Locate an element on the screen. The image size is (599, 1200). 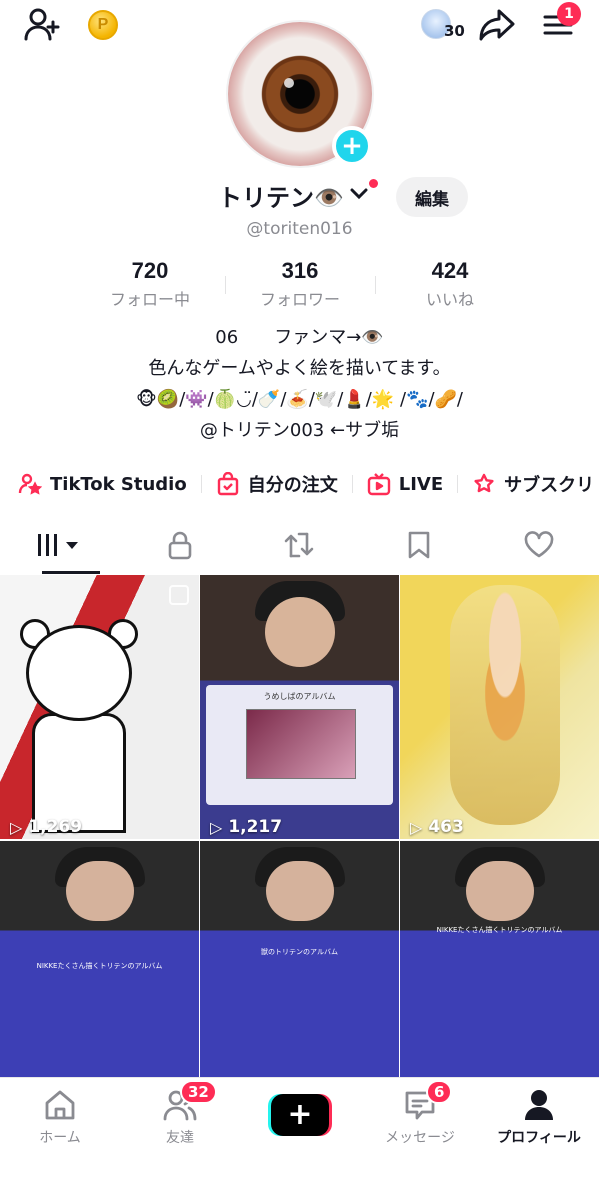
content-tabs is located at coordinates (299, 547).